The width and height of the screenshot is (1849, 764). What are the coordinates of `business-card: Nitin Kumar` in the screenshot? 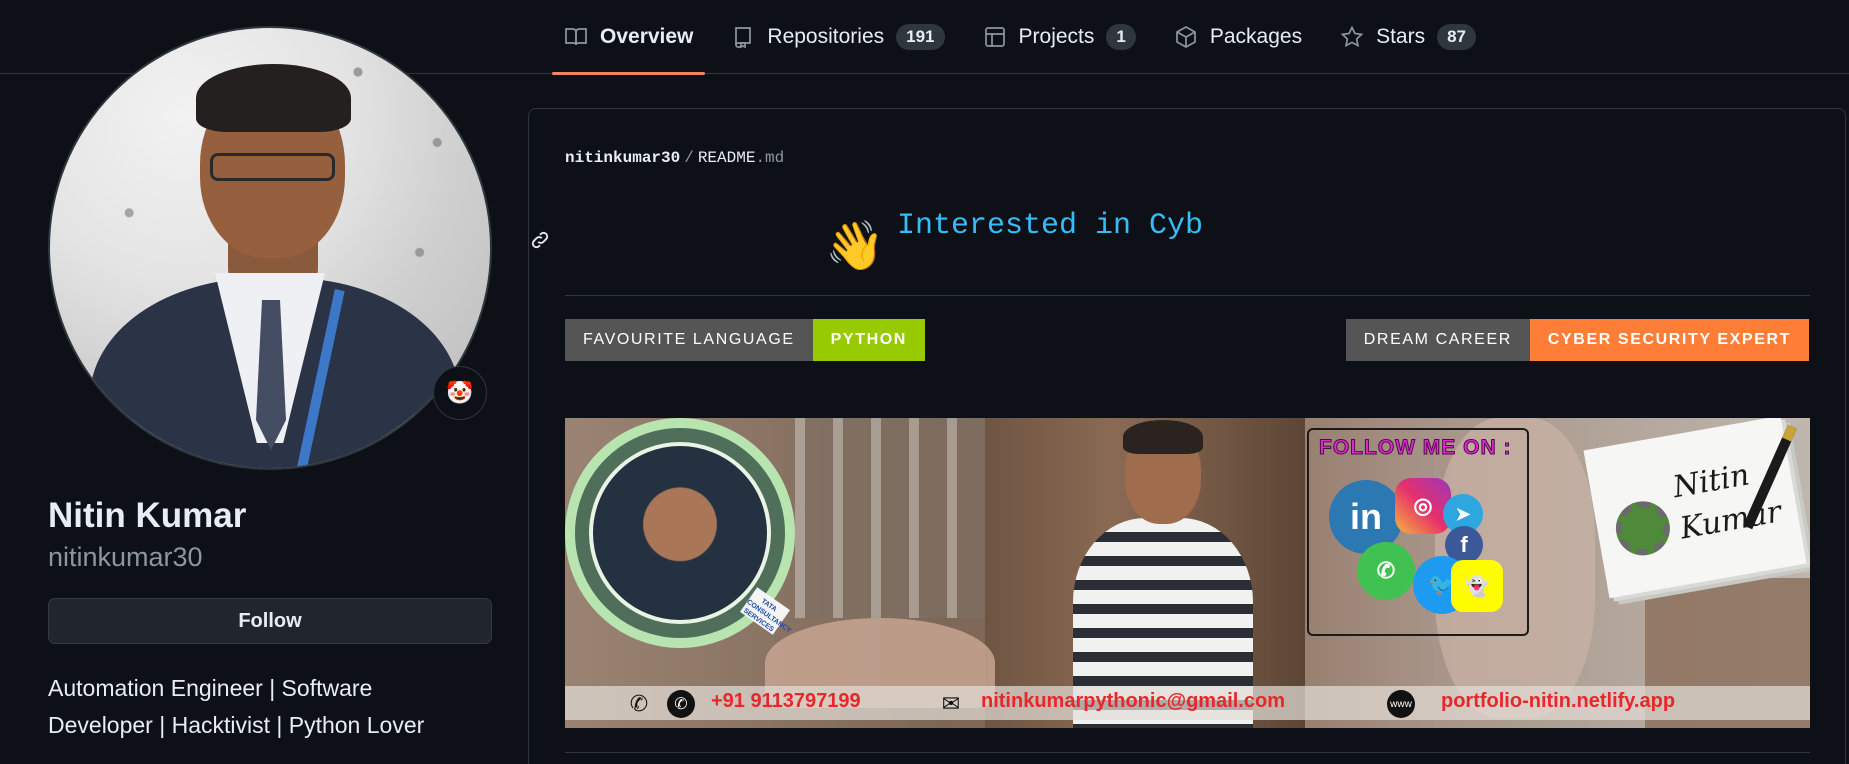 It's located at (1695, 508).